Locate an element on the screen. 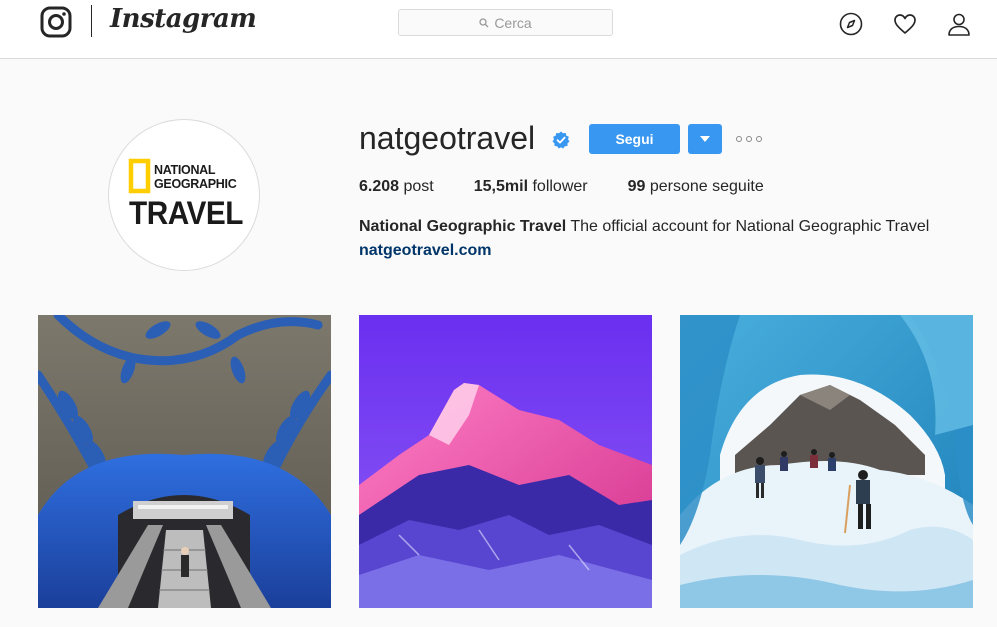  mountain-sunset-image is located at coordinates (505, 461).